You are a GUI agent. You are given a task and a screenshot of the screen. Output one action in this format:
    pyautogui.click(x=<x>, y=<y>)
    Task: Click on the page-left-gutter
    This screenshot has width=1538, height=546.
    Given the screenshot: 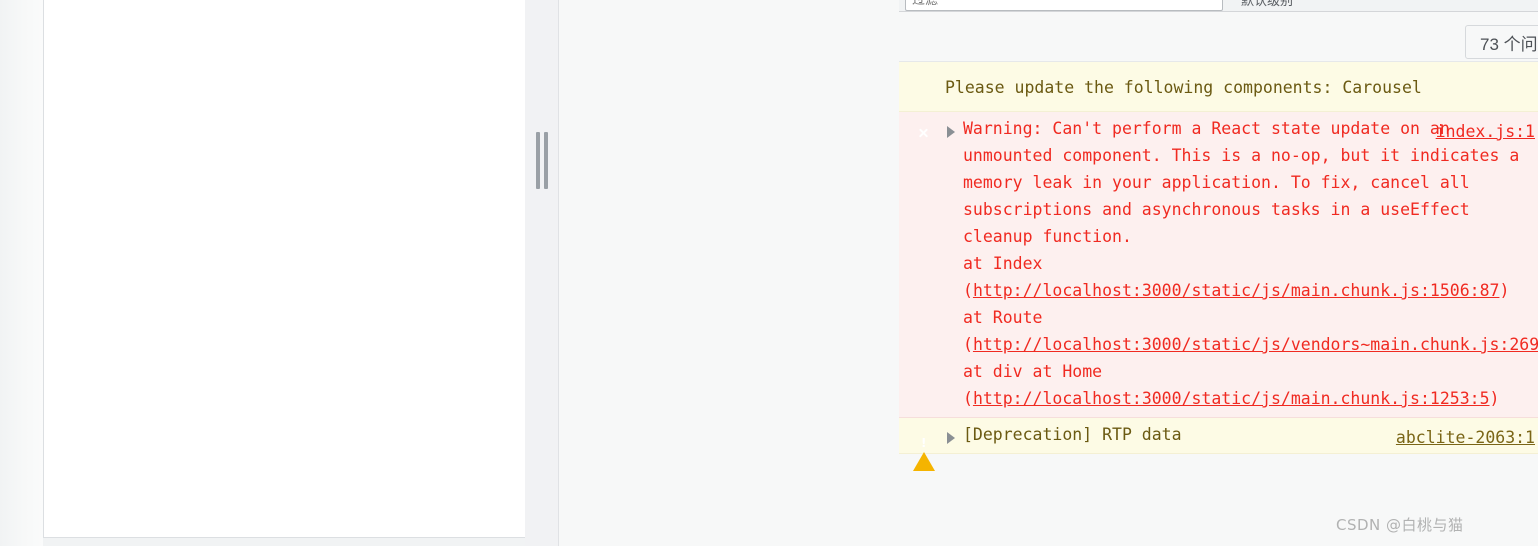 What is the action you would take?
    pyautogui.click(x=21, y=273)
    